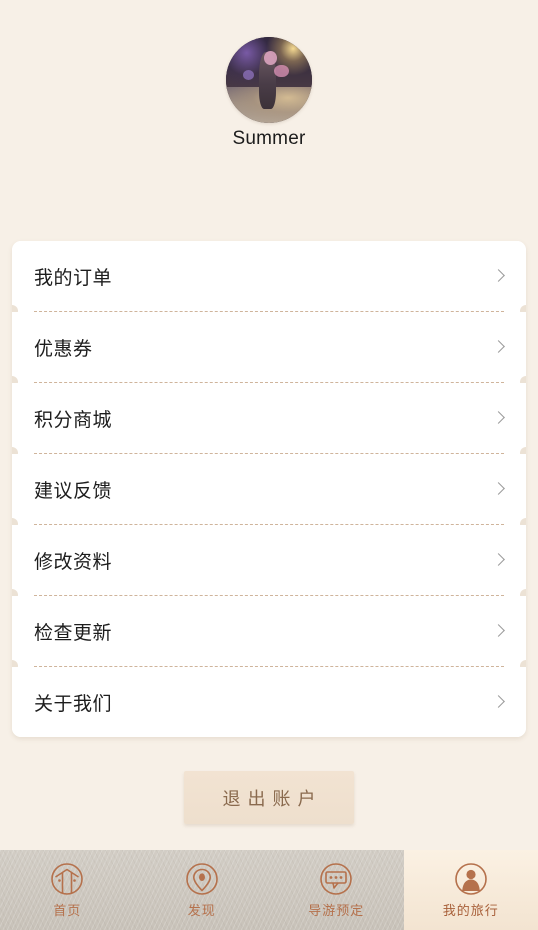 Image resolution: width=538 pixels, height=930 pixels. What do you see at coordinates (470, 910) in the screenshot?
I see `tab-label: 我的旅行` at bounding box center [470, 910].